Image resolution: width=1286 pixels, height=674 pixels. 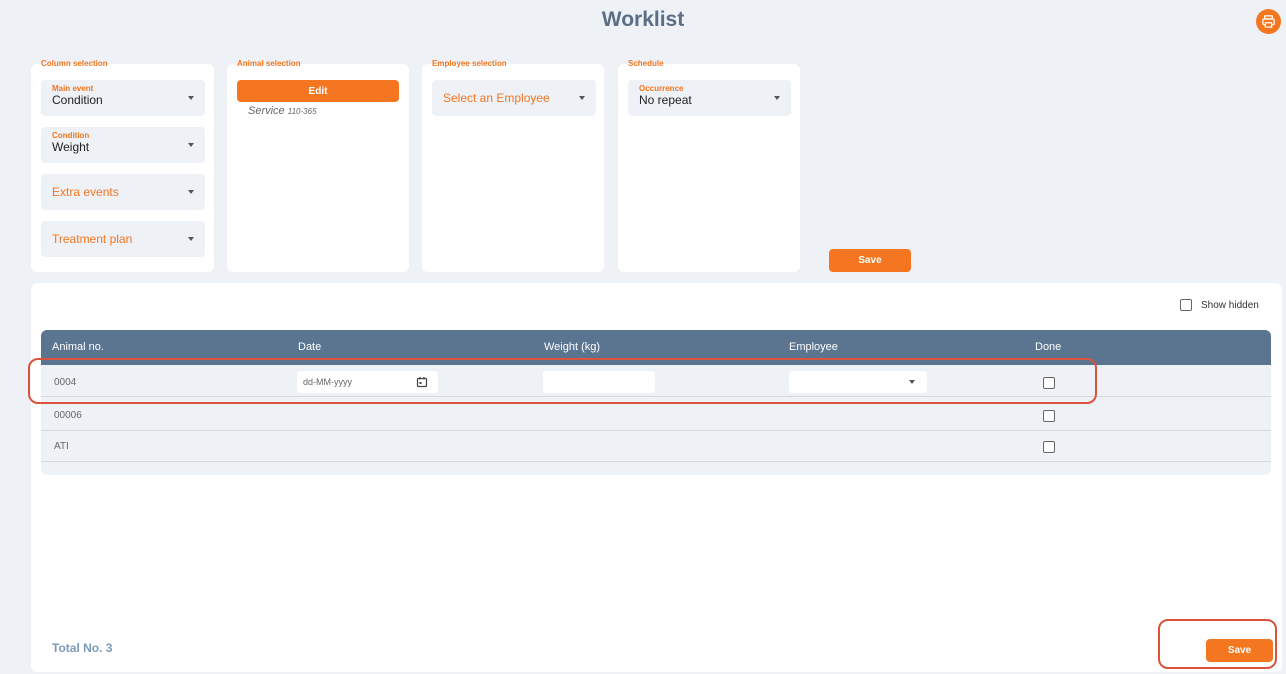 I want to click on save-settings-button: Save, so click(x=870, y=260).